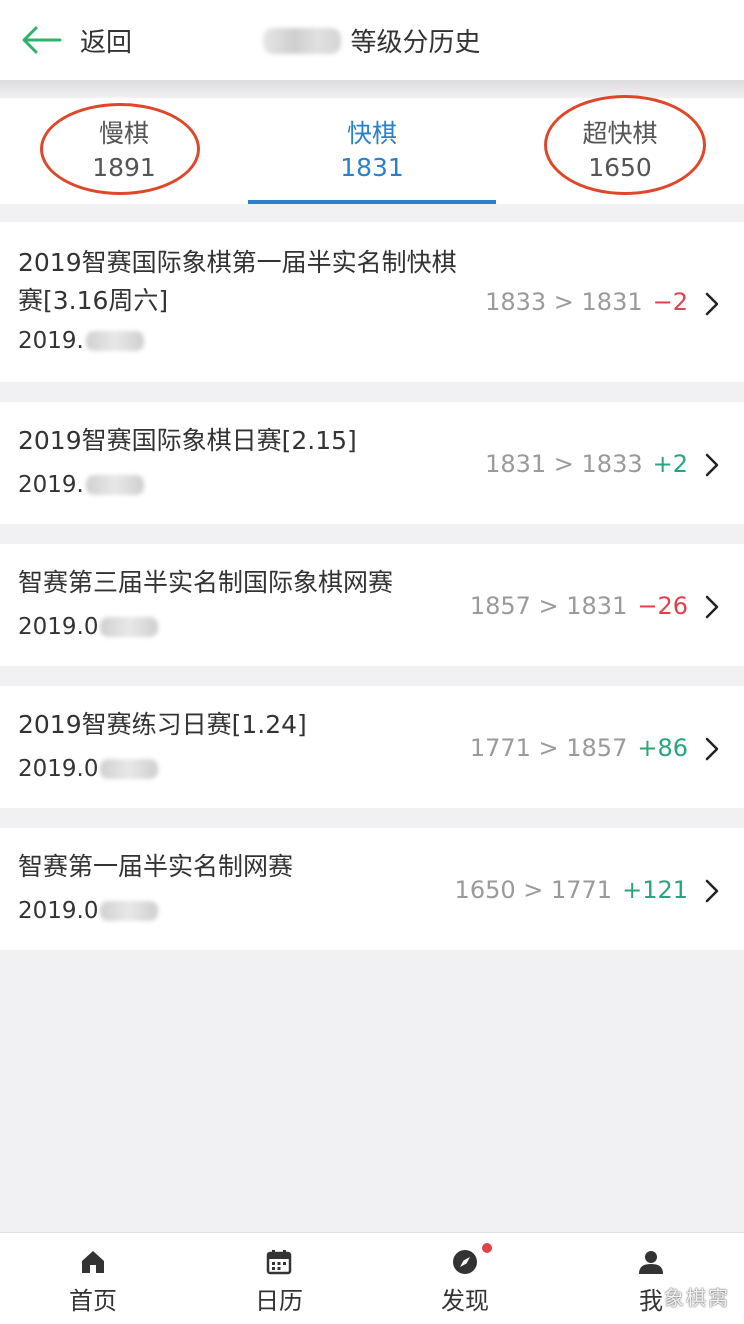  What do you see at coordinates (465, 1278) in the screenshot?
I see `nav-discover: 发现` at bounding box center [465, 1278].